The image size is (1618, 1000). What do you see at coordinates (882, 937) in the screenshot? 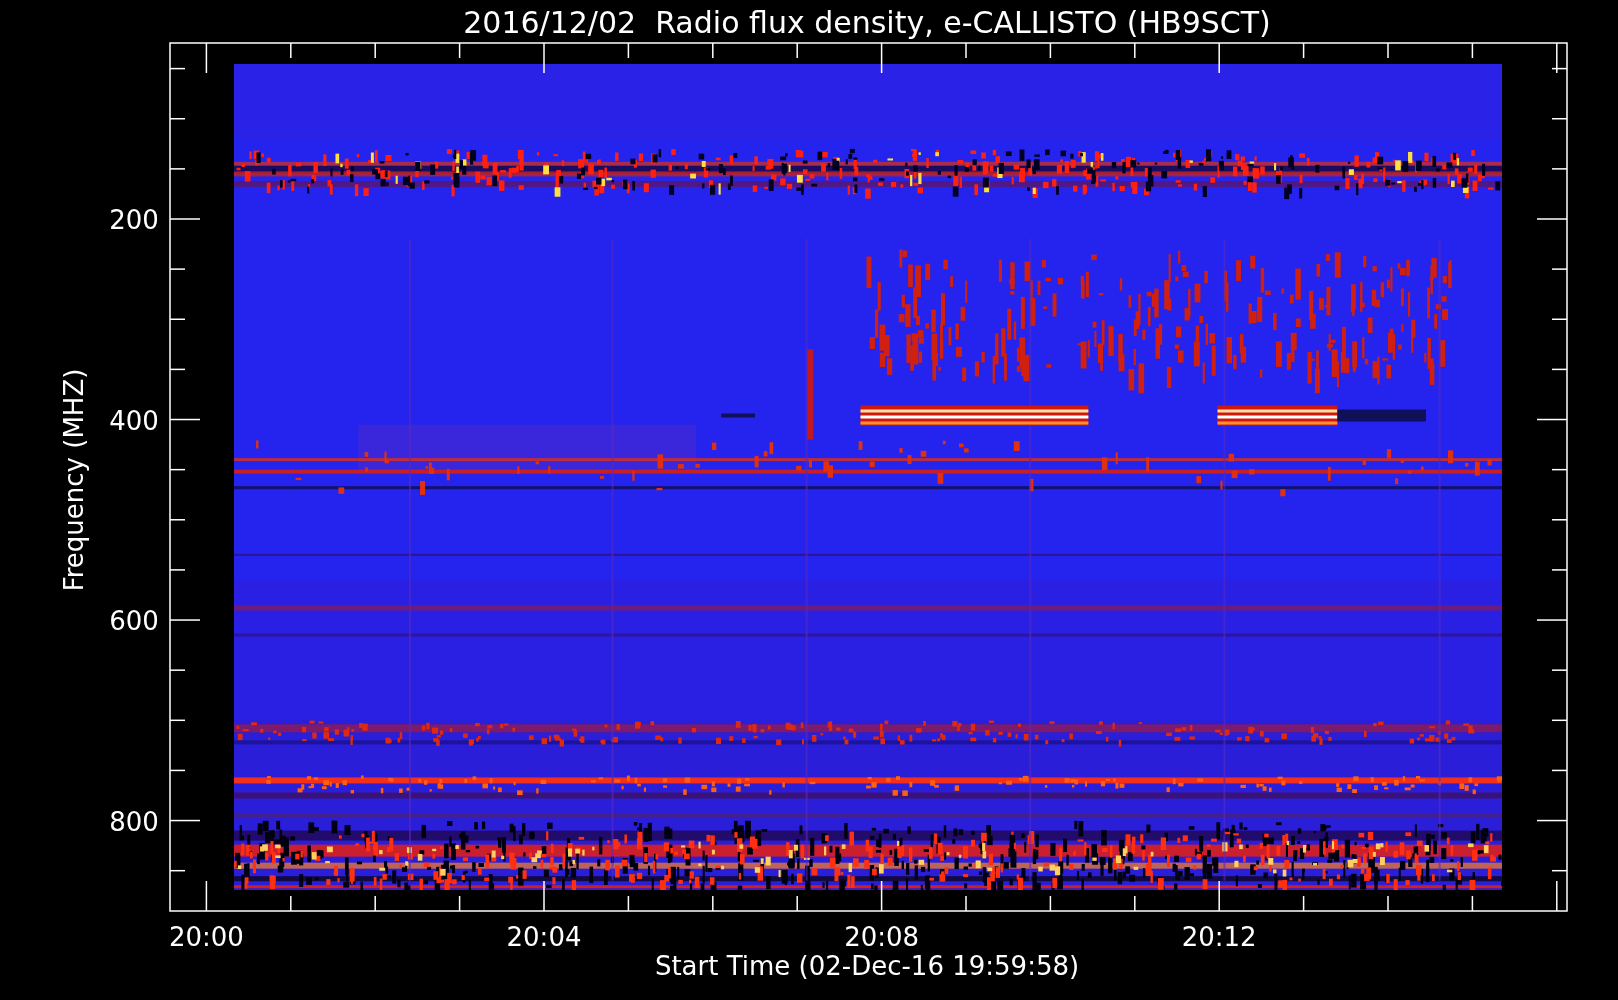
I see `x-tick-label: 20:08` at bounding box center [882, 937].